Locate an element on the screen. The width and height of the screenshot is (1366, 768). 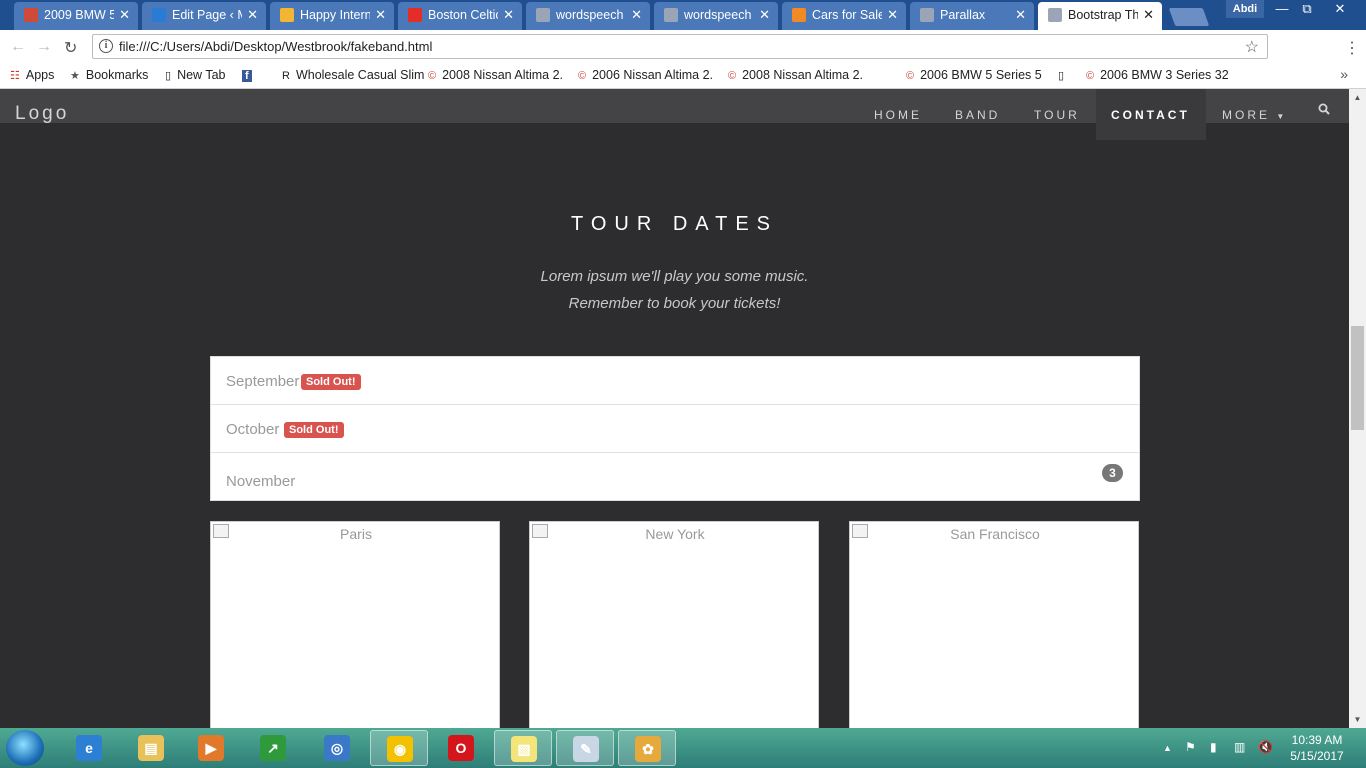
nav-home: HOME is located at coordinates (898, 115).